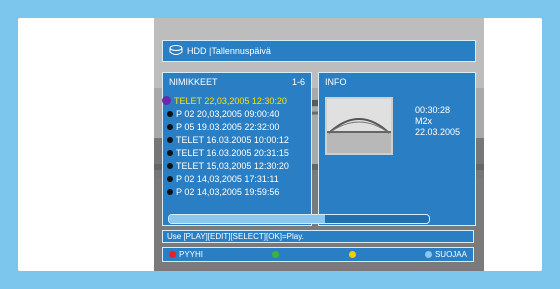 Image resolution: width=560 pixels, height=289 pixels. Describe the element at coordinates (424, 121) in the screenshot. I see `info-mode: M2x` at that location.